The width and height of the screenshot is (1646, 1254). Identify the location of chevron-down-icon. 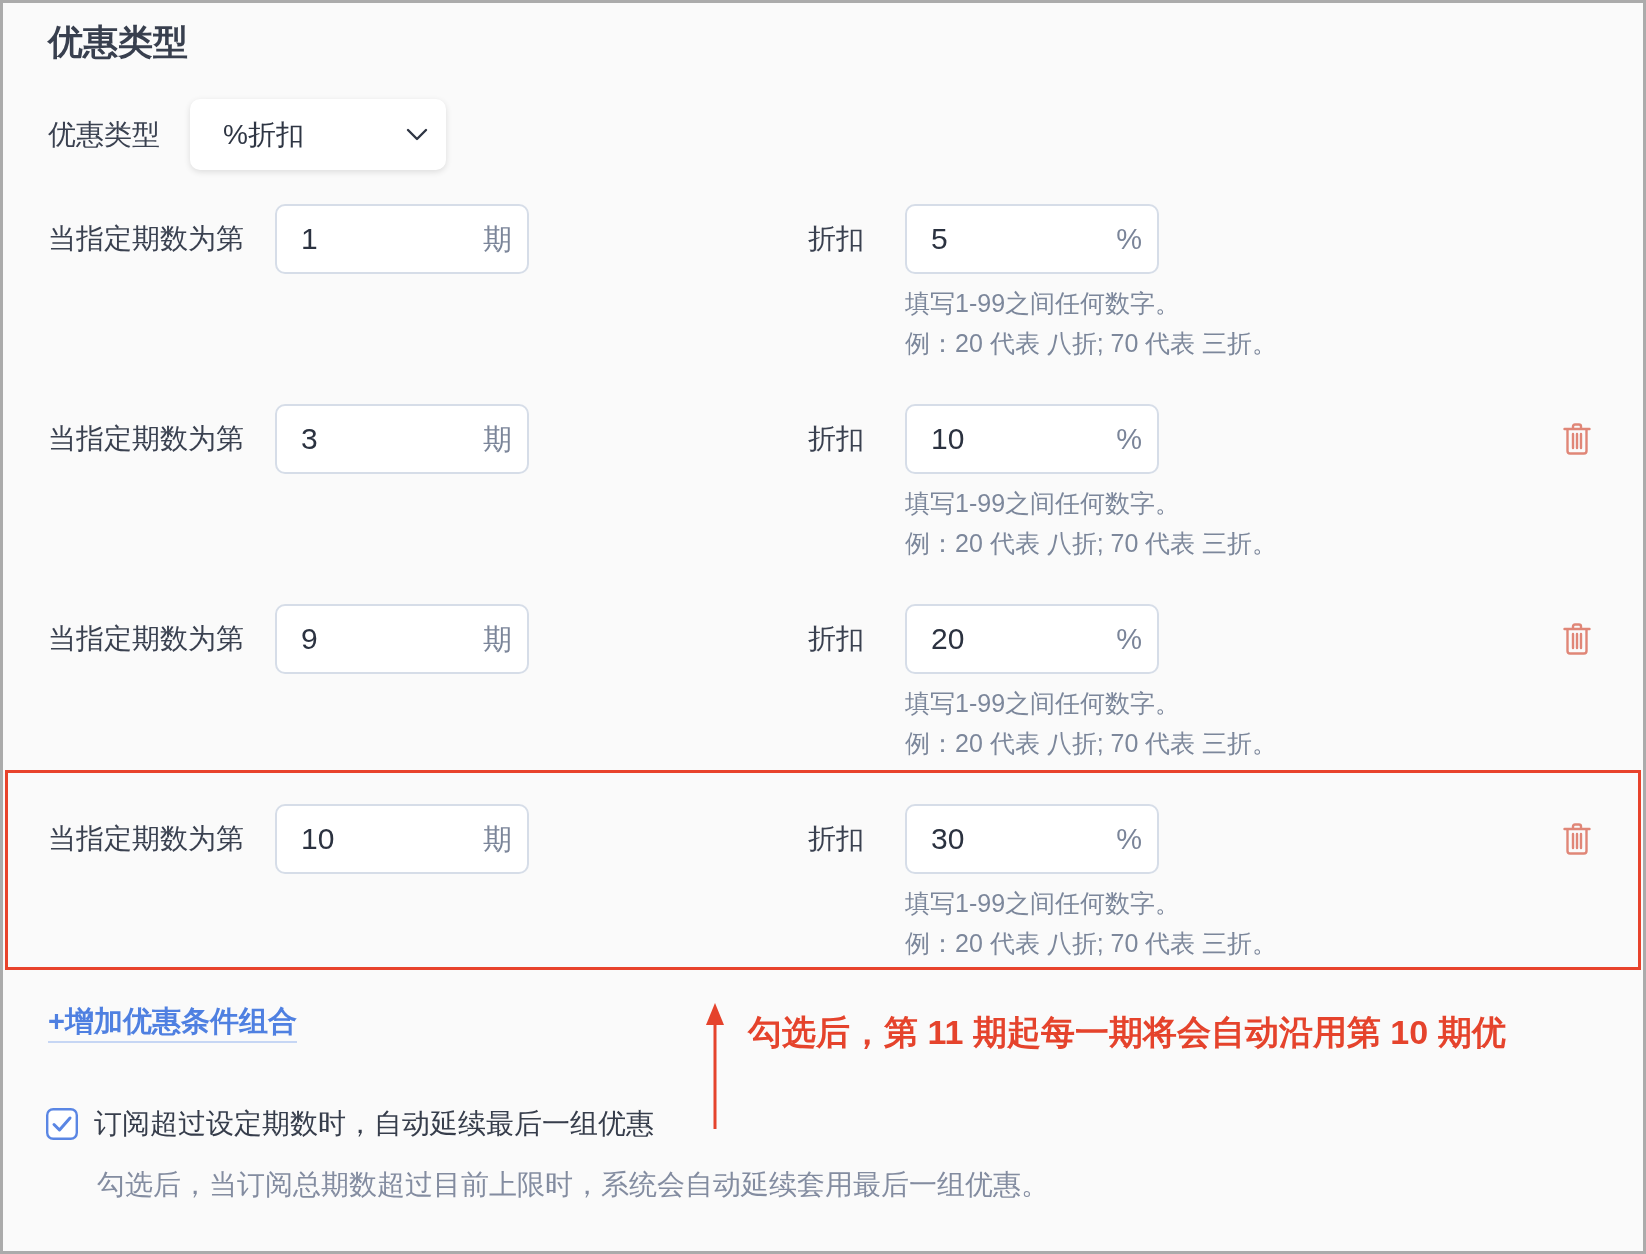
(417, 134).